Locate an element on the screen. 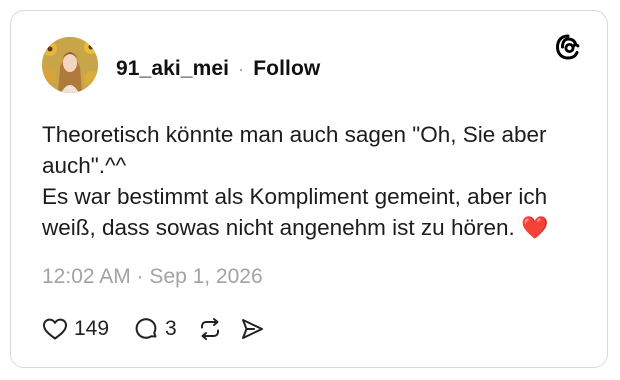 The width and height of the screenshot is (620, 380). send-icon is located at coordinates (252, 329).